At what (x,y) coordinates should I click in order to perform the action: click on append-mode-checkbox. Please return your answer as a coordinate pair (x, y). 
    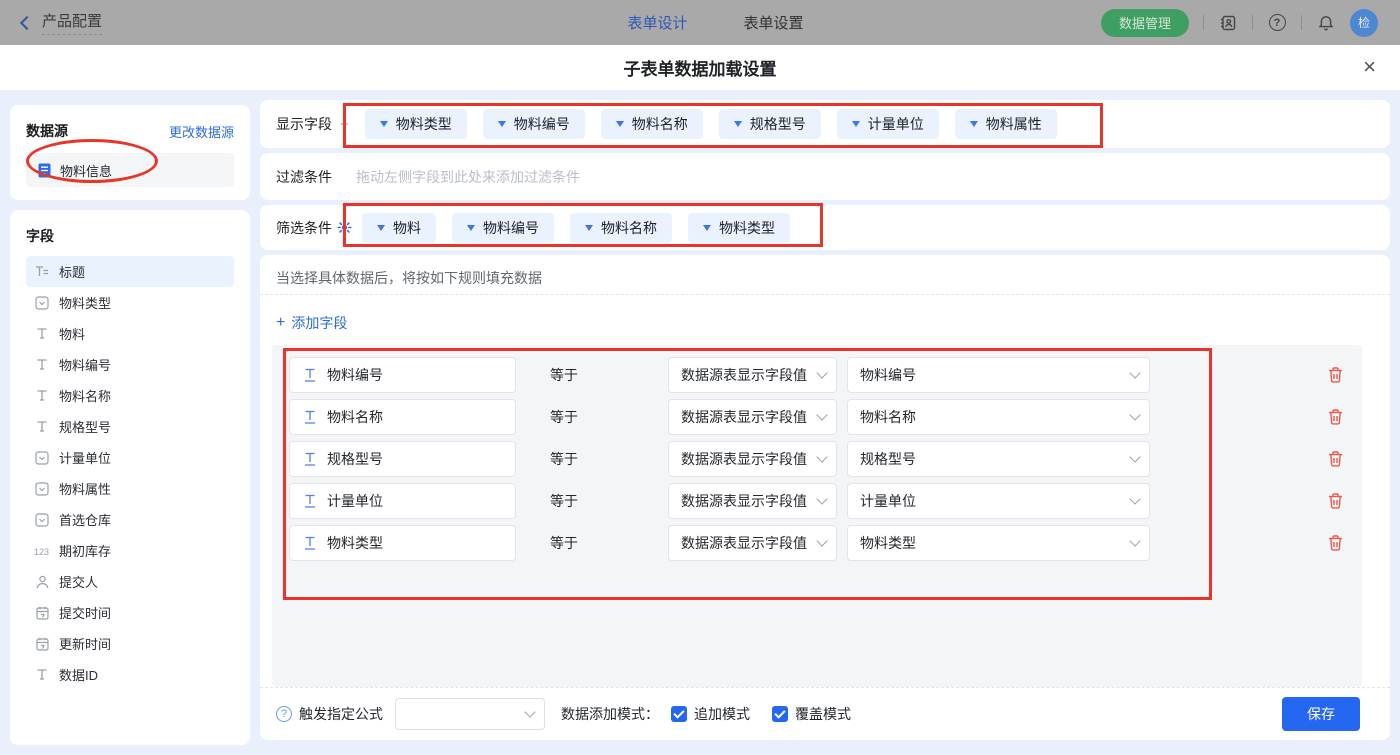
    Looking at the image, I should click on (679, 714).